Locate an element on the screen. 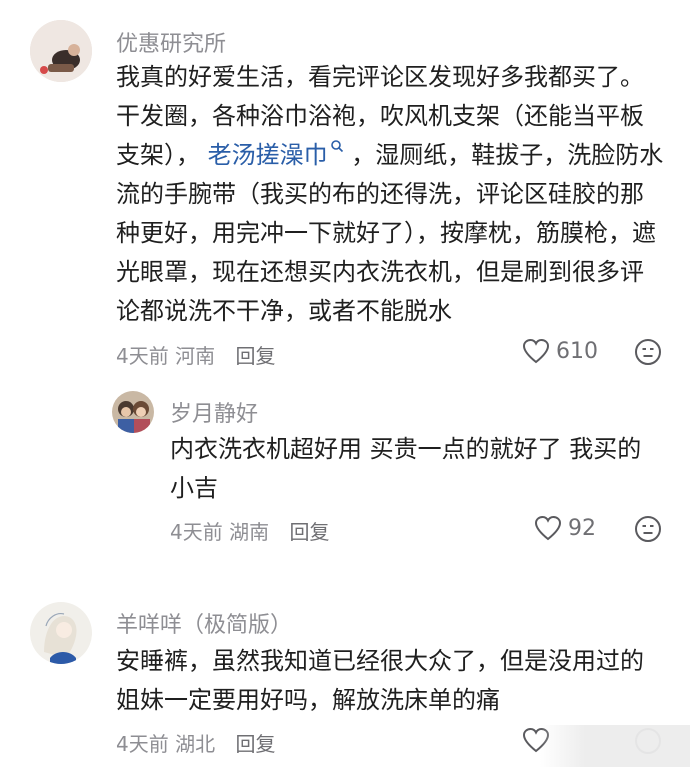 The height and width of the screenshot is (767, 690). text-line: 支架）， 老汤搓澡巾 ，湿厕纸，鞋拔子，洗脸防水 is located at coordinates (396, 155).